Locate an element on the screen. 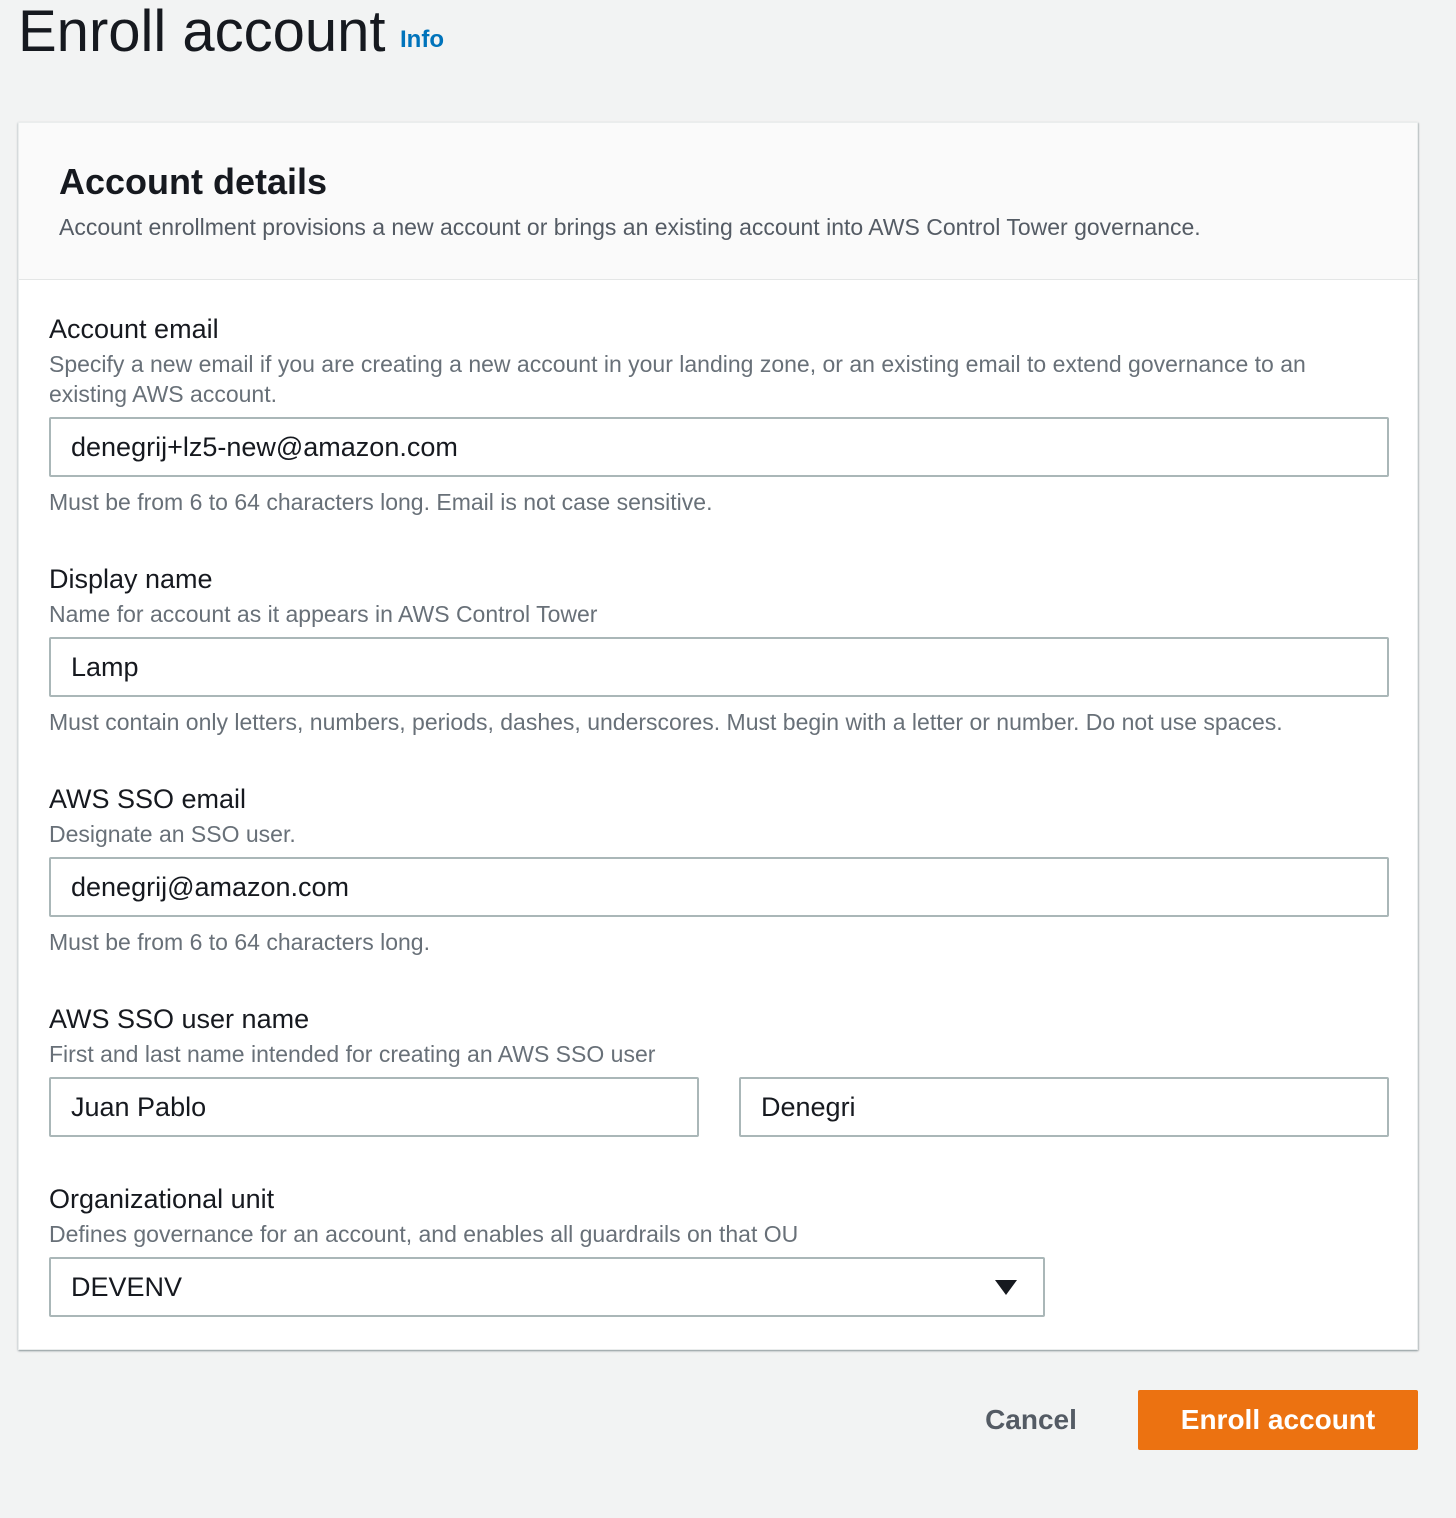  organizational-unit-selected-value: DEVENV is located at coordinates (127, 1286).